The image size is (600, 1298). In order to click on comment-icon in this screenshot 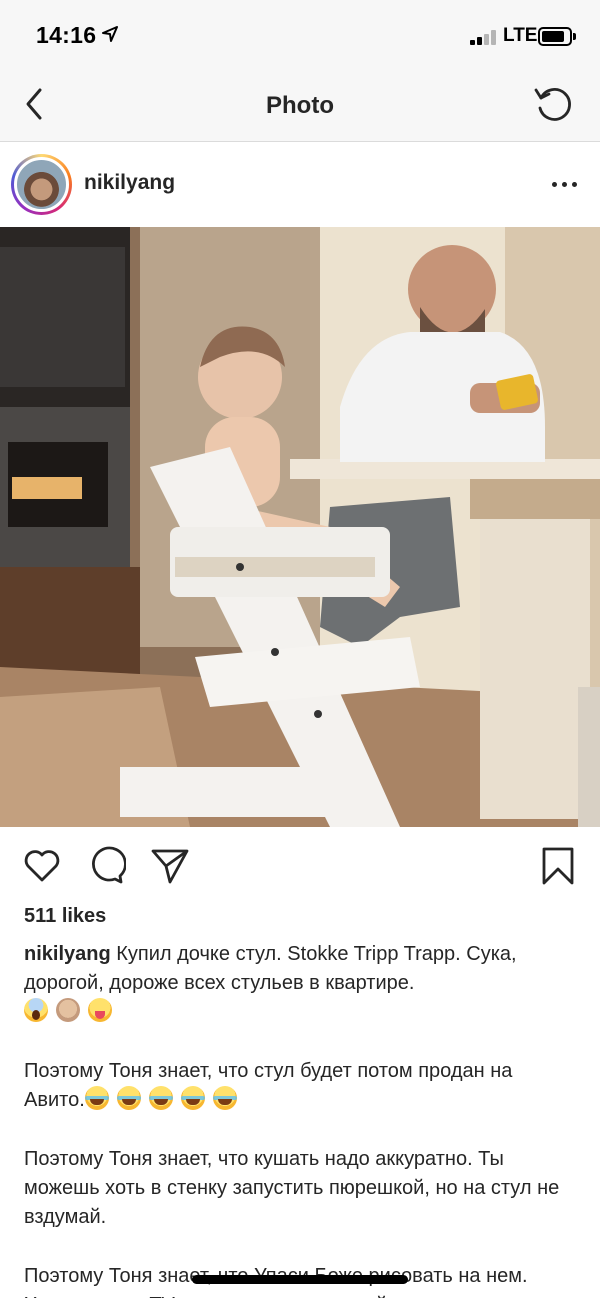, I will do `click(109, 865)`.